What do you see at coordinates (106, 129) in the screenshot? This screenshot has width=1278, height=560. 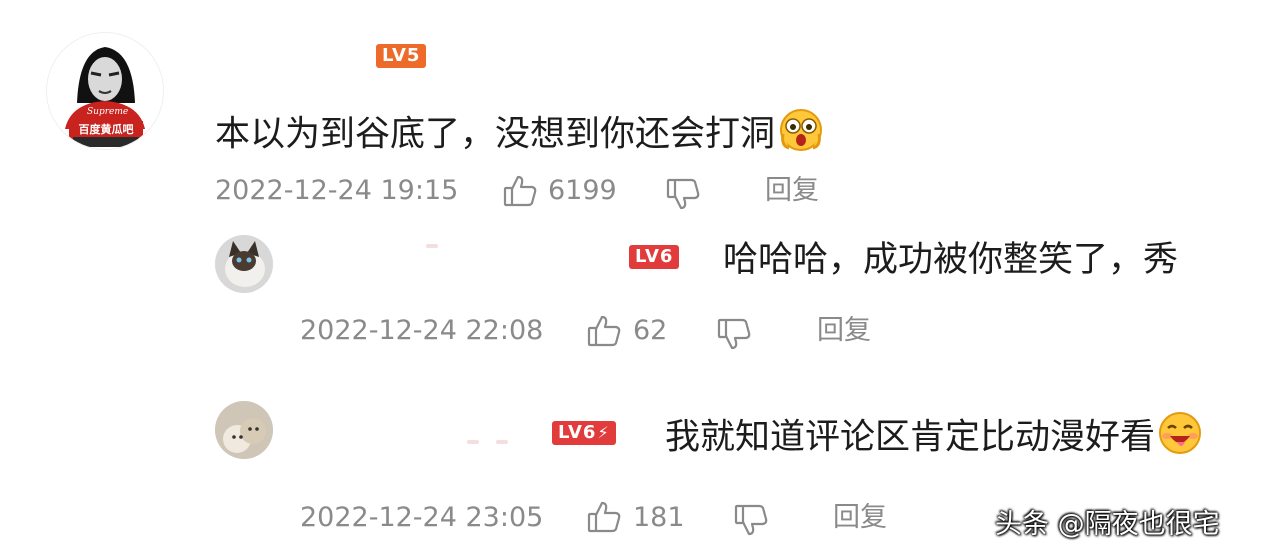 I see `avatar-caption: 百度黄瓜吧` at bounding box center [106, 129].